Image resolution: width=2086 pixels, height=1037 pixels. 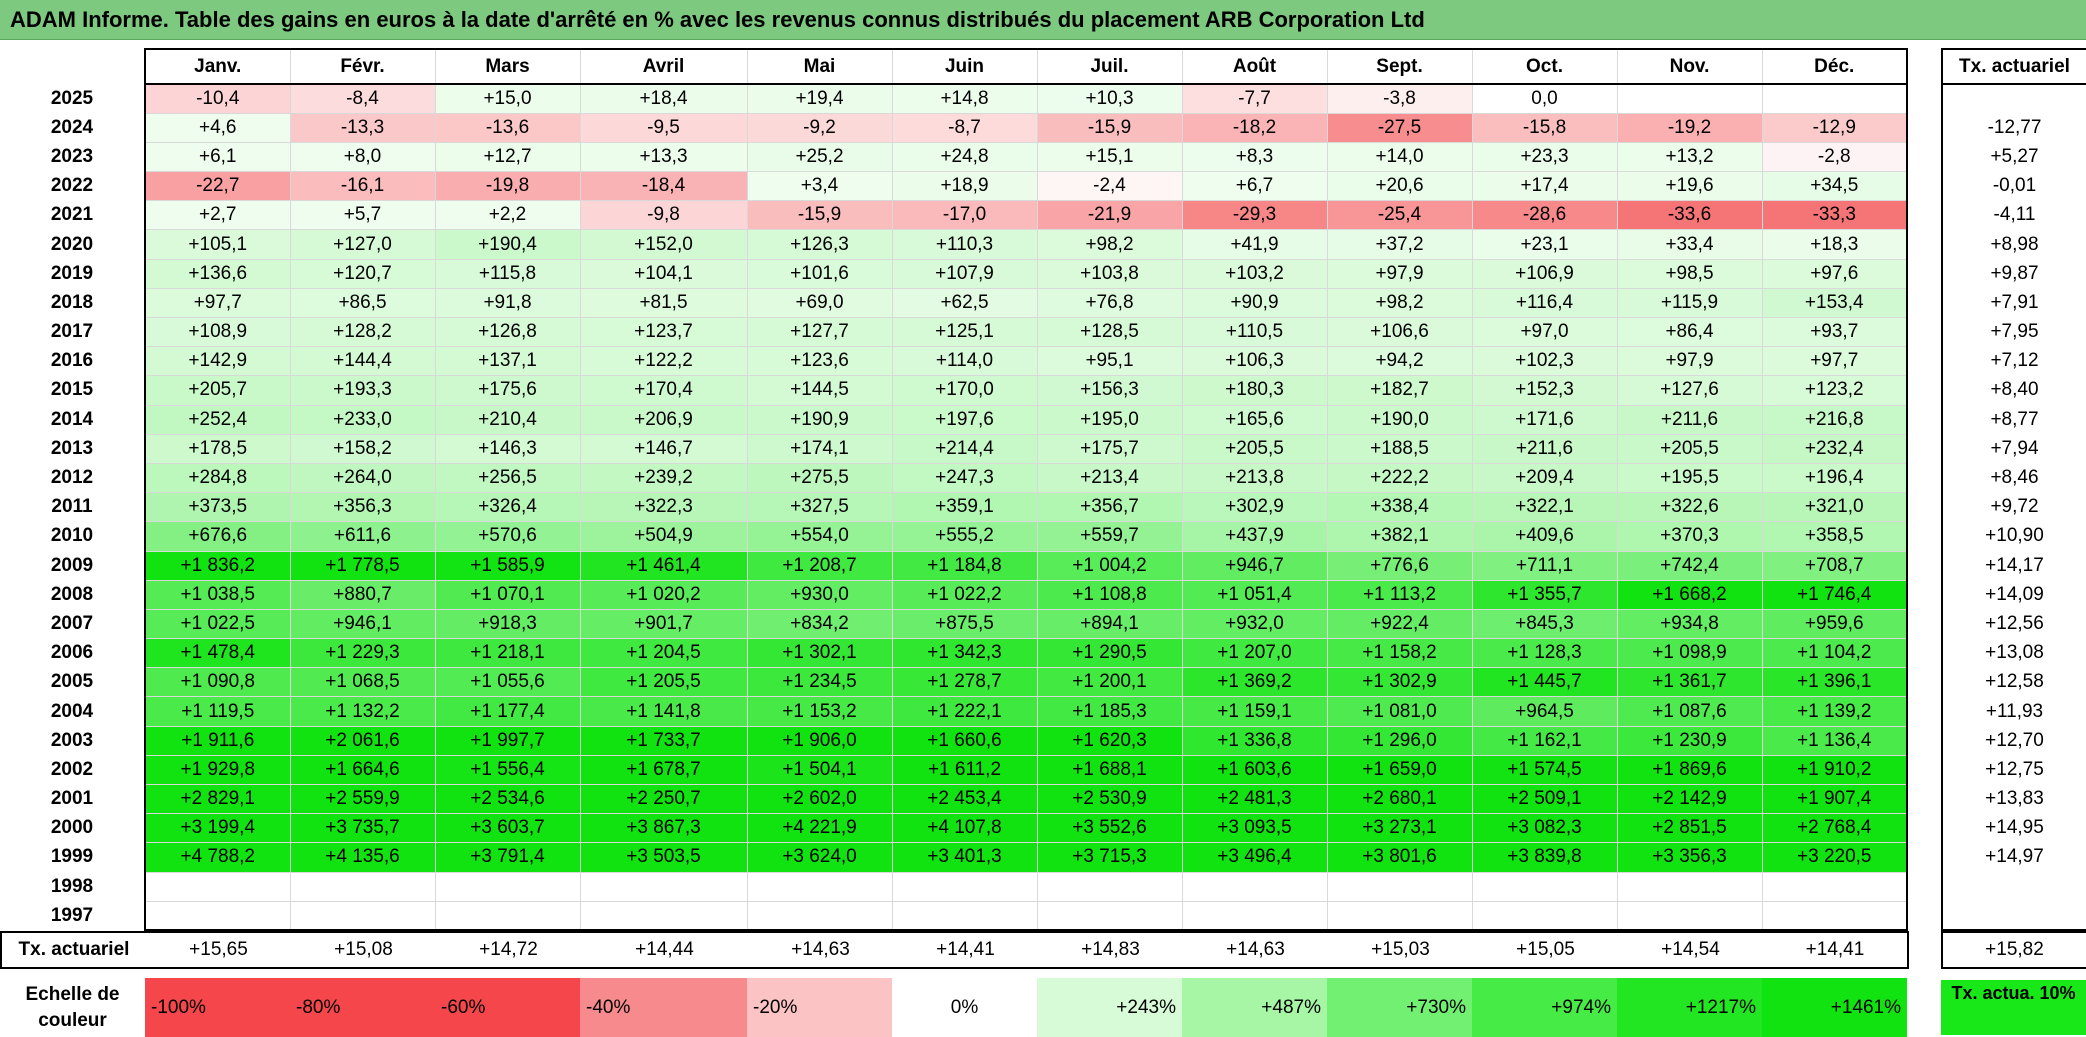 I want to click on gain-cell: +206,9, so click(x=663, y=419).